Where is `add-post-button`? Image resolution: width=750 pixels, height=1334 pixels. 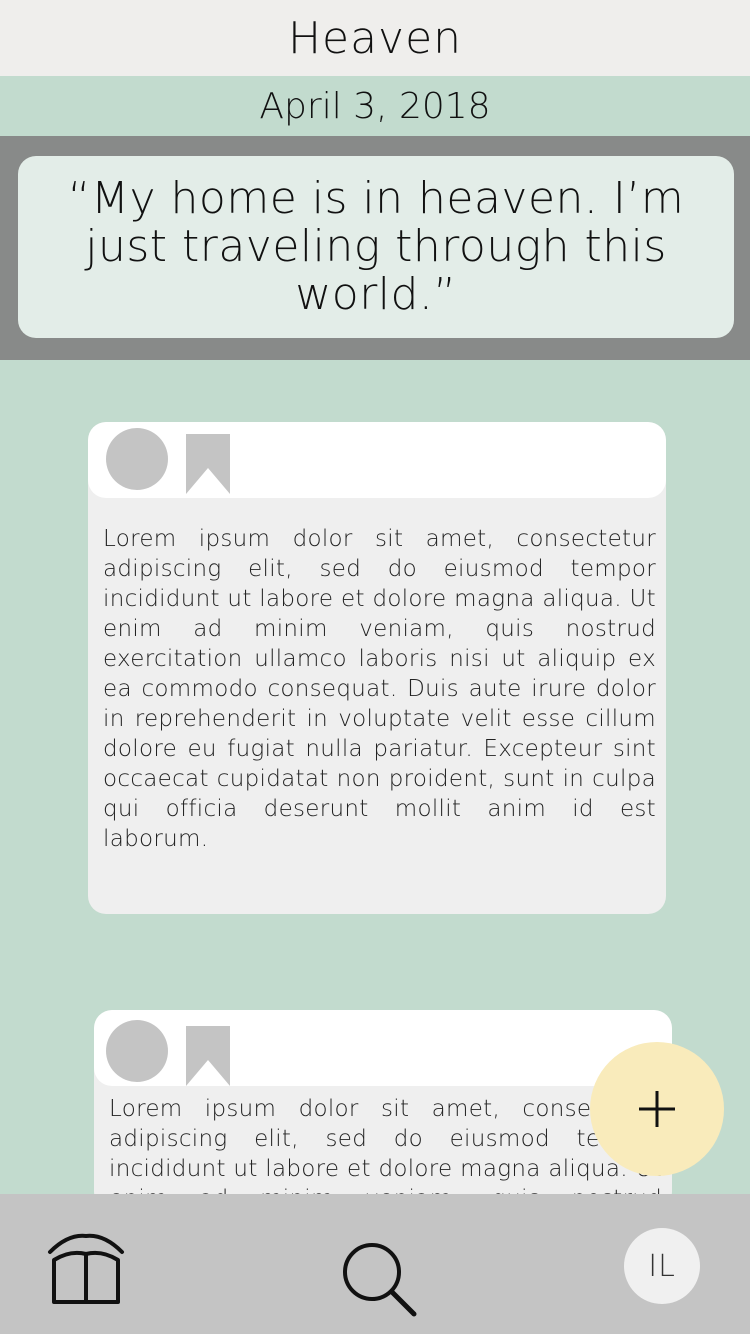 add-post-button is located at coordinates (657, 1109).